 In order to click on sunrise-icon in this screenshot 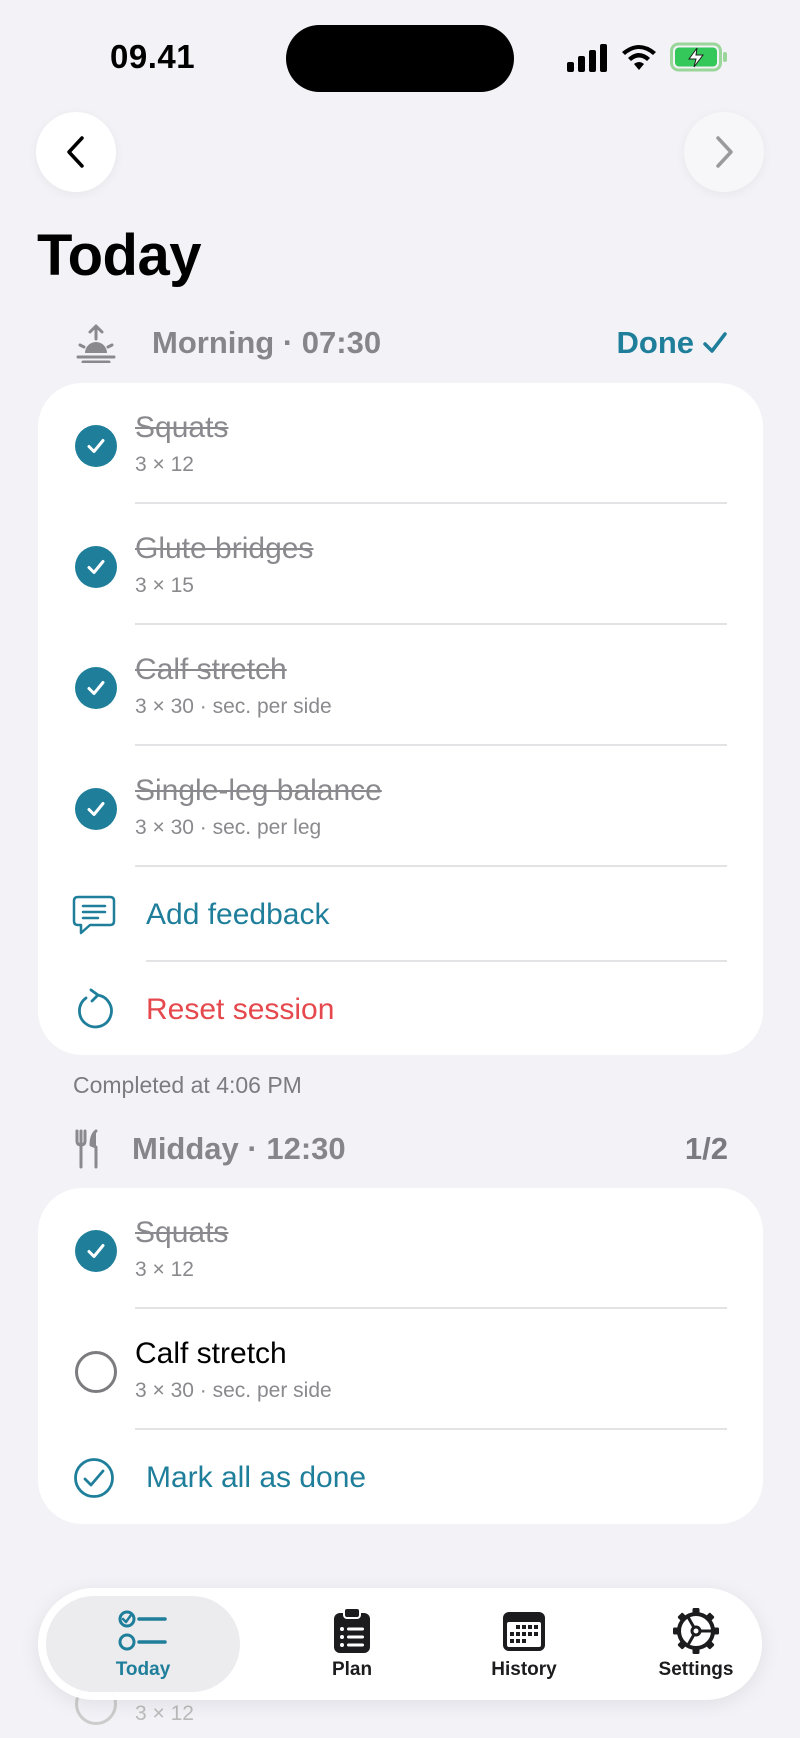, I will do `click(96, 343)`.